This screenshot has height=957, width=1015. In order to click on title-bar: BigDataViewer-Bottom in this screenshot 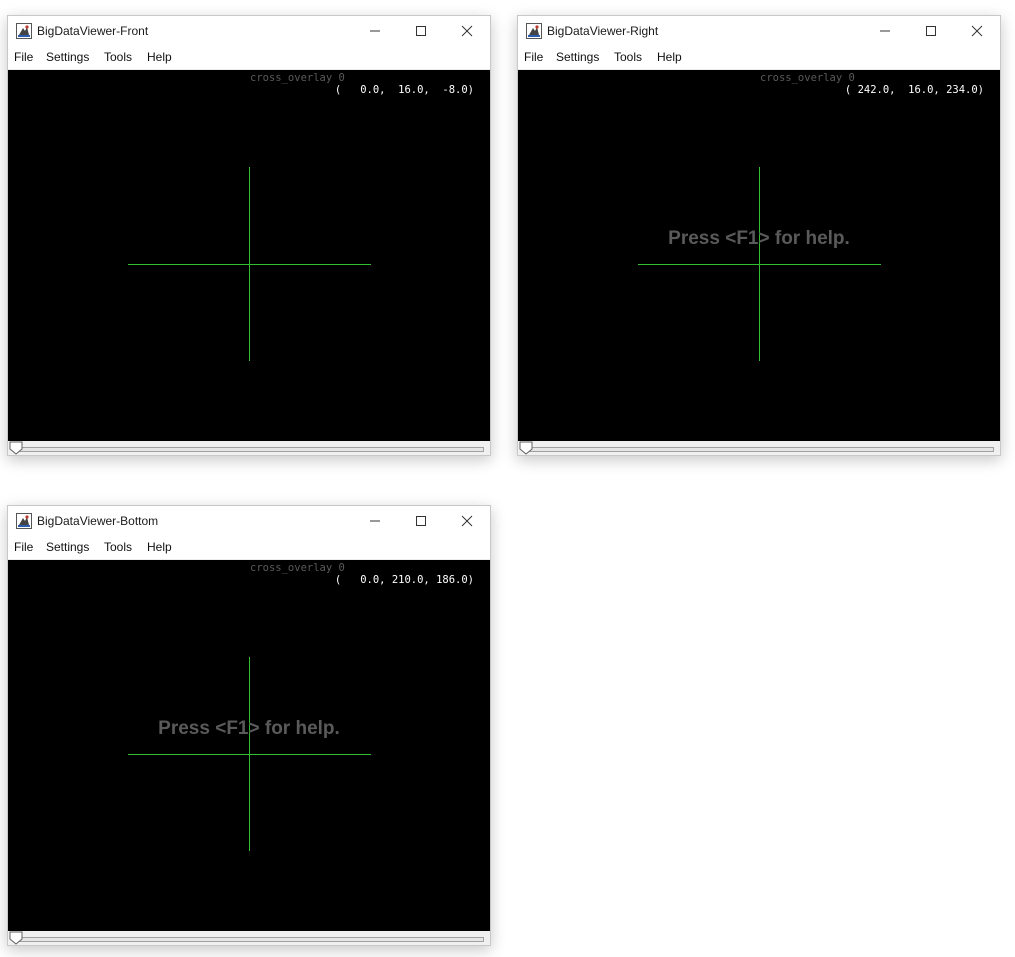, I will do `click(249, 521)`.